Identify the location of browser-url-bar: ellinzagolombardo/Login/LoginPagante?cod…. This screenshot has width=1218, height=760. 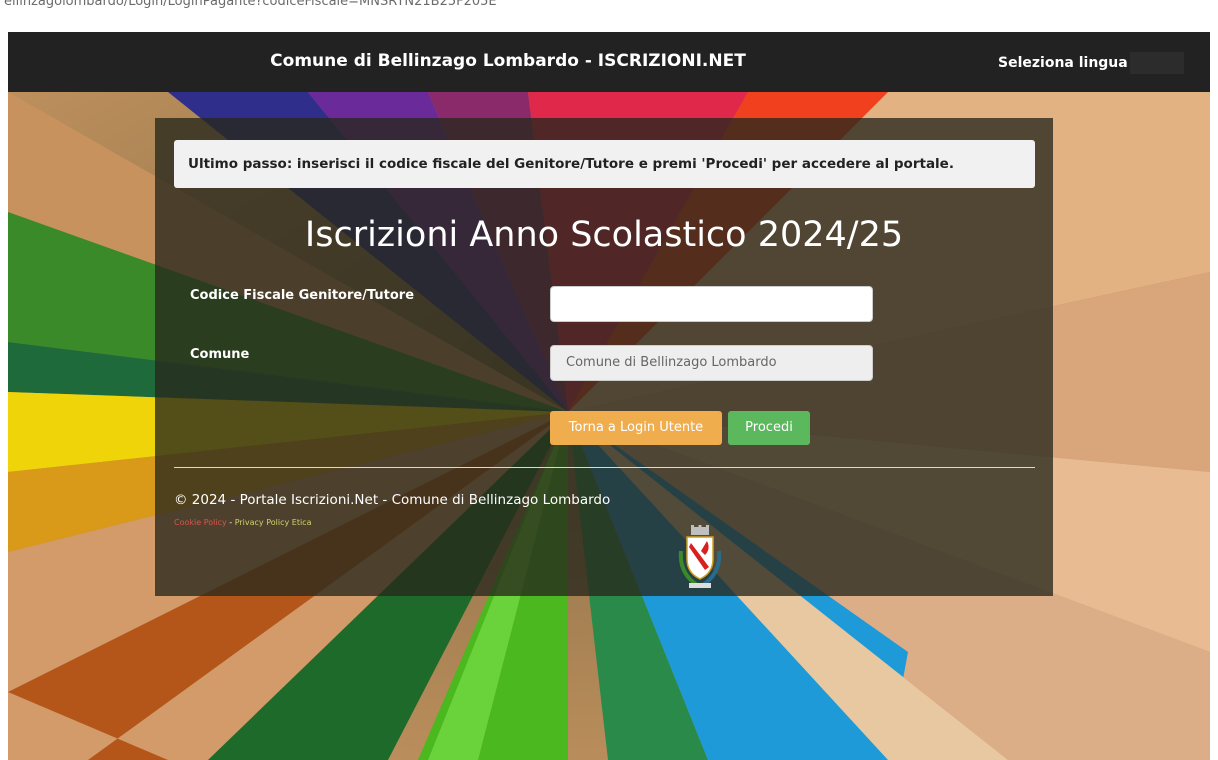
(609, 12).